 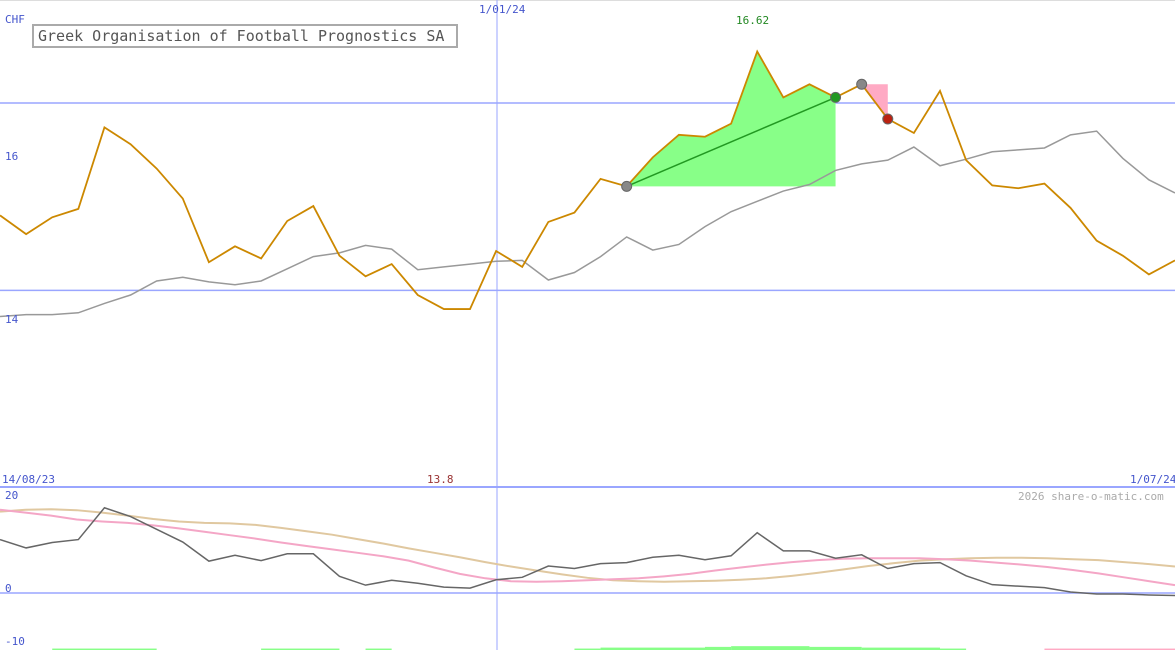 What do you see at coordinates (11, 156) in the screenshot?
I see `y-tick-label-16: 16` at bounding box center [11, 156].